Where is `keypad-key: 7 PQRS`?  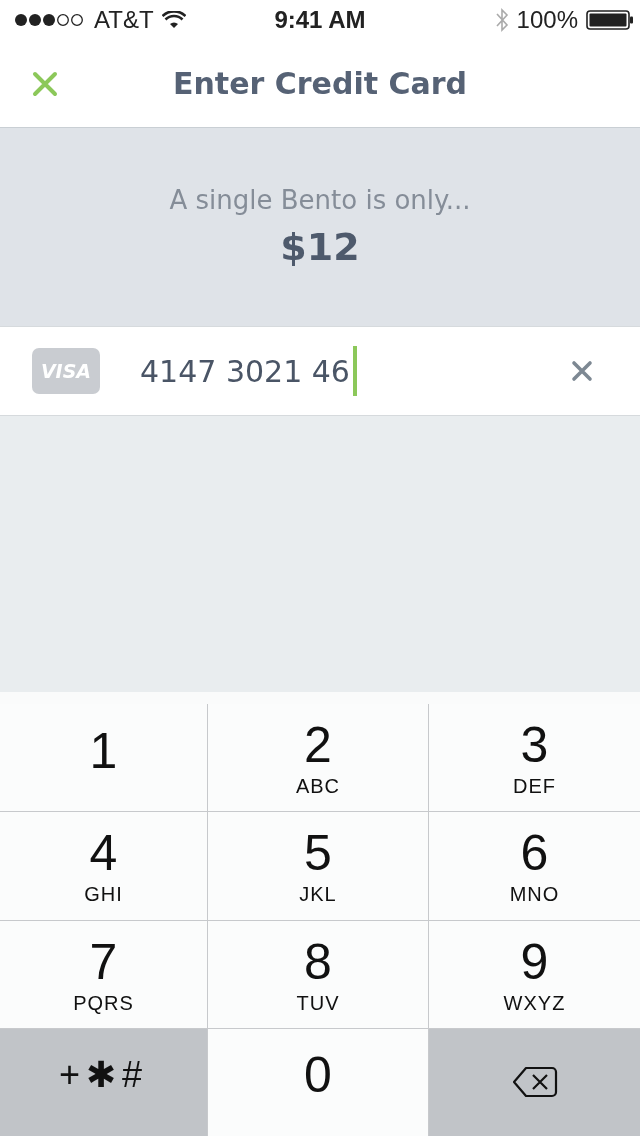
keypad-key: 7 PQRS is located at coordinates (103, 974).